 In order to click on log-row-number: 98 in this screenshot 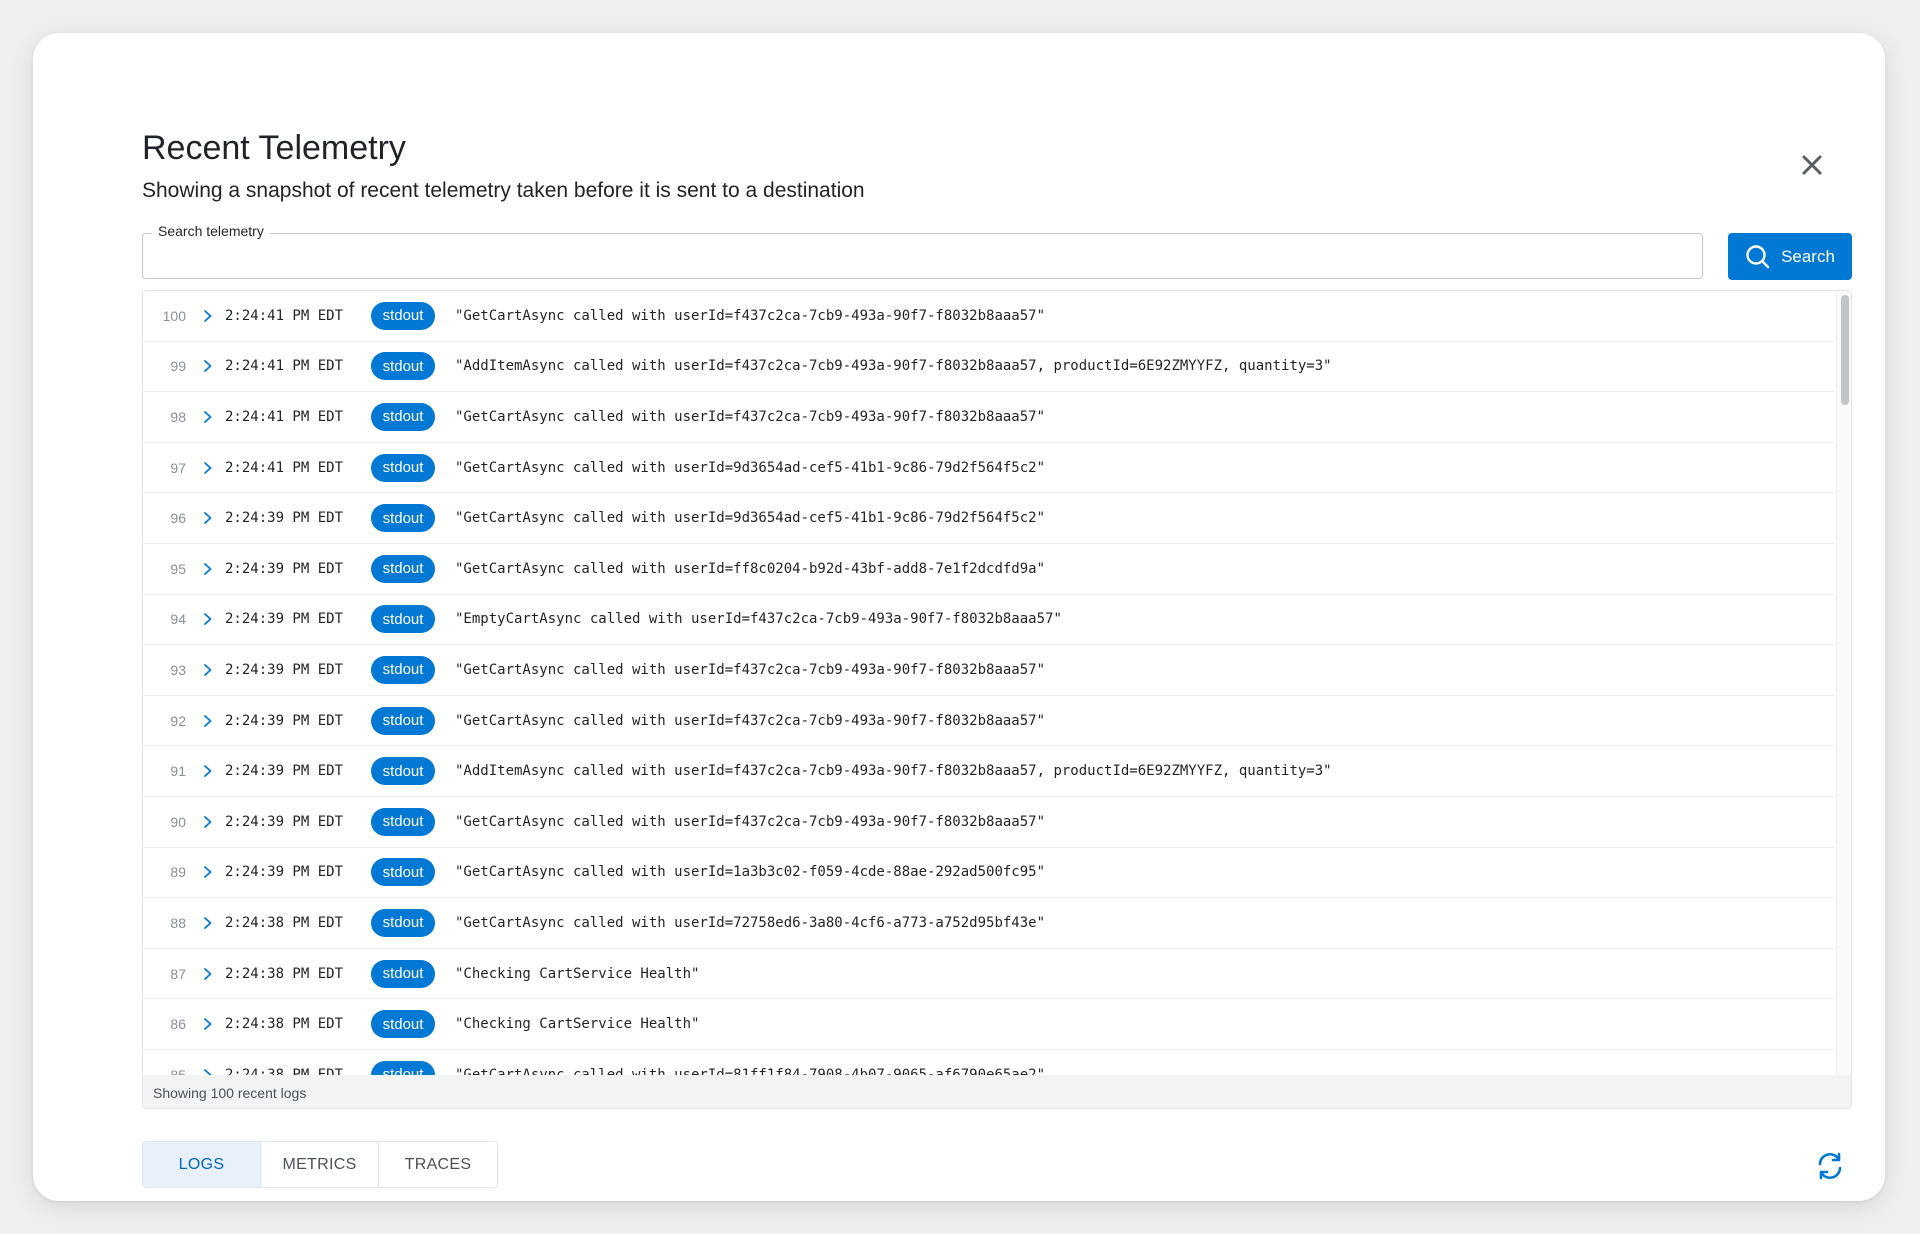, I will do `click(178, 416)`.